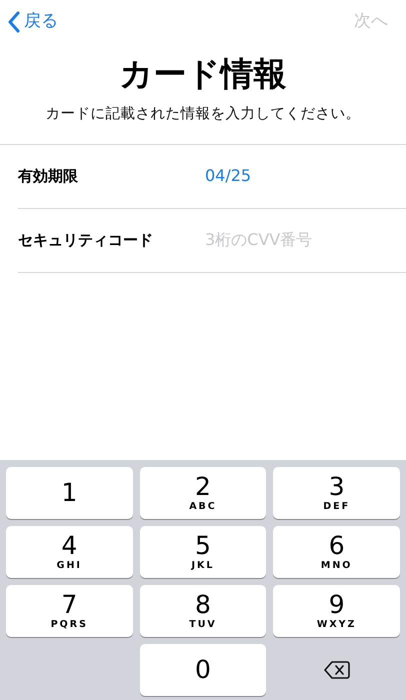  I want to click on keypad-key: 4 GHI, so click(69, 552).